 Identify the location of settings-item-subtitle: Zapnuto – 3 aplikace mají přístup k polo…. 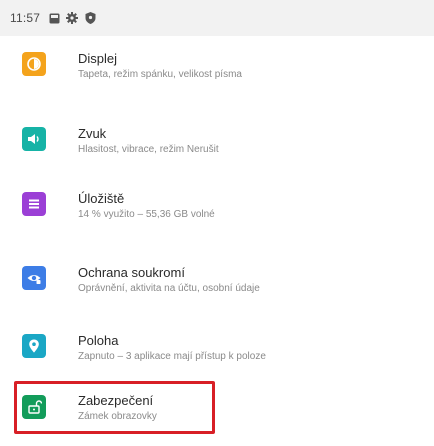
(172, 356).